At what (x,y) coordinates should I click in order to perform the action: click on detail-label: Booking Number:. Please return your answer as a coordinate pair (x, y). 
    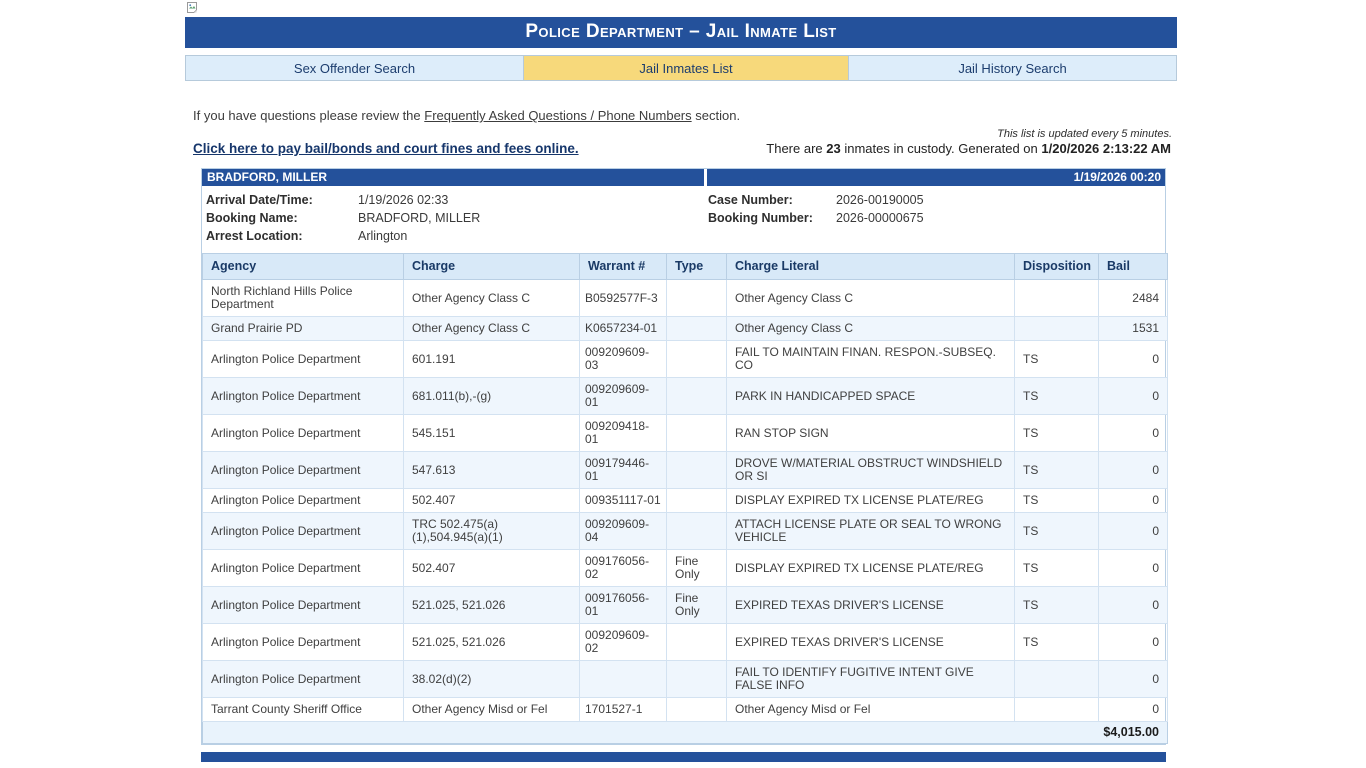
    Looking at the image, I should click on (760, 218).